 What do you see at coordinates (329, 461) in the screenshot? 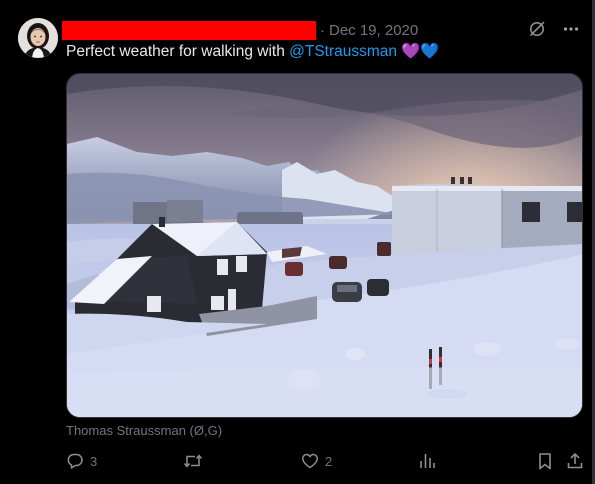
I see `like-count: 2` at bounding box center [329, 461].